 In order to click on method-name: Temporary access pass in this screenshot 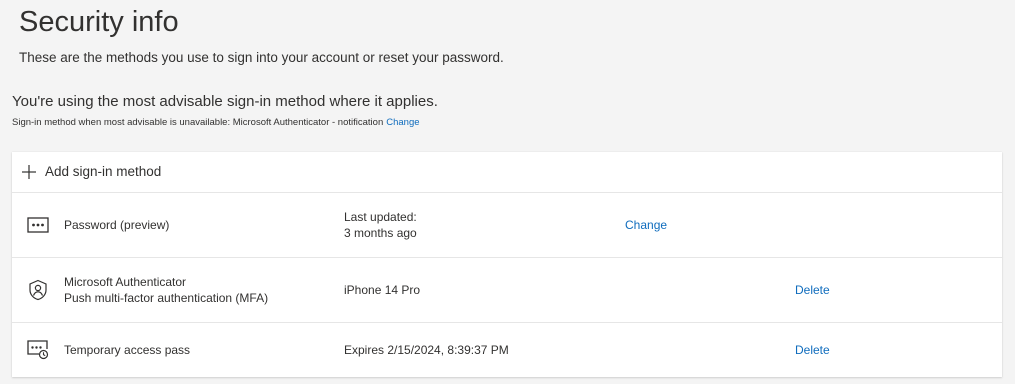, I will do `click(127, 350)`.